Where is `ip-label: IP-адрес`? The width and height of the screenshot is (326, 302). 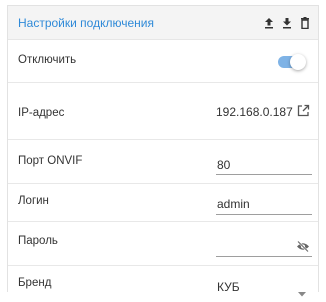
ip-label: IP-адрес is located at coordinates (41, 113).